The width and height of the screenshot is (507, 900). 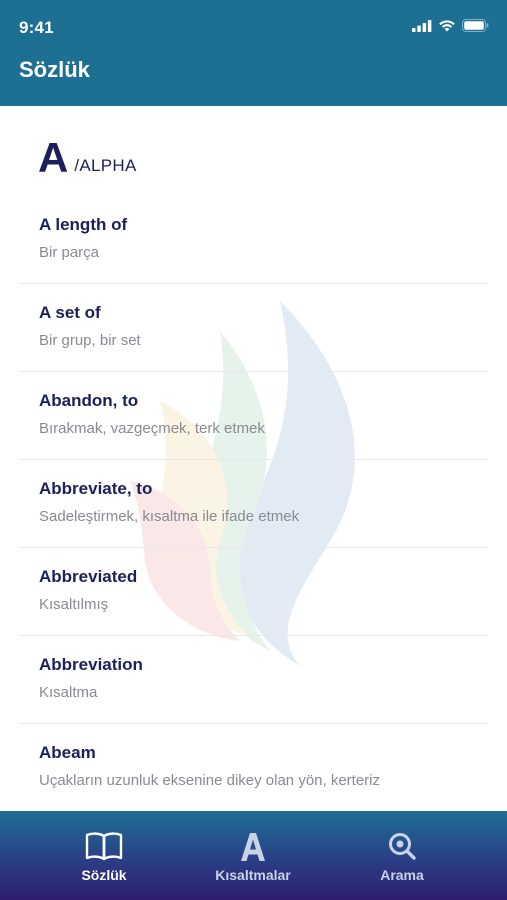 I want to click on status-icons, so click(x=450, y=25).